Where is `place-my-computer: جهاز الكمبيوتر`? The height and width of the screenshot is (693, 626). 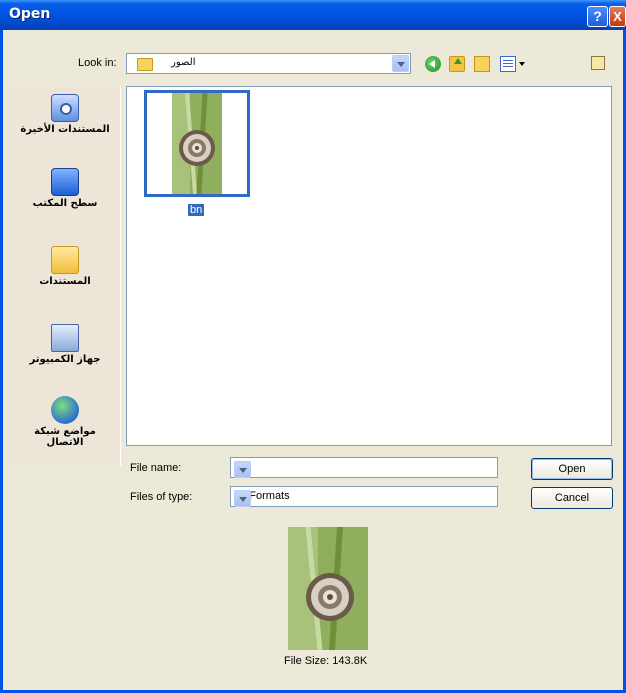
place-my-computer: جهاز الكمبيوتر is located at coordinates (65, 344).